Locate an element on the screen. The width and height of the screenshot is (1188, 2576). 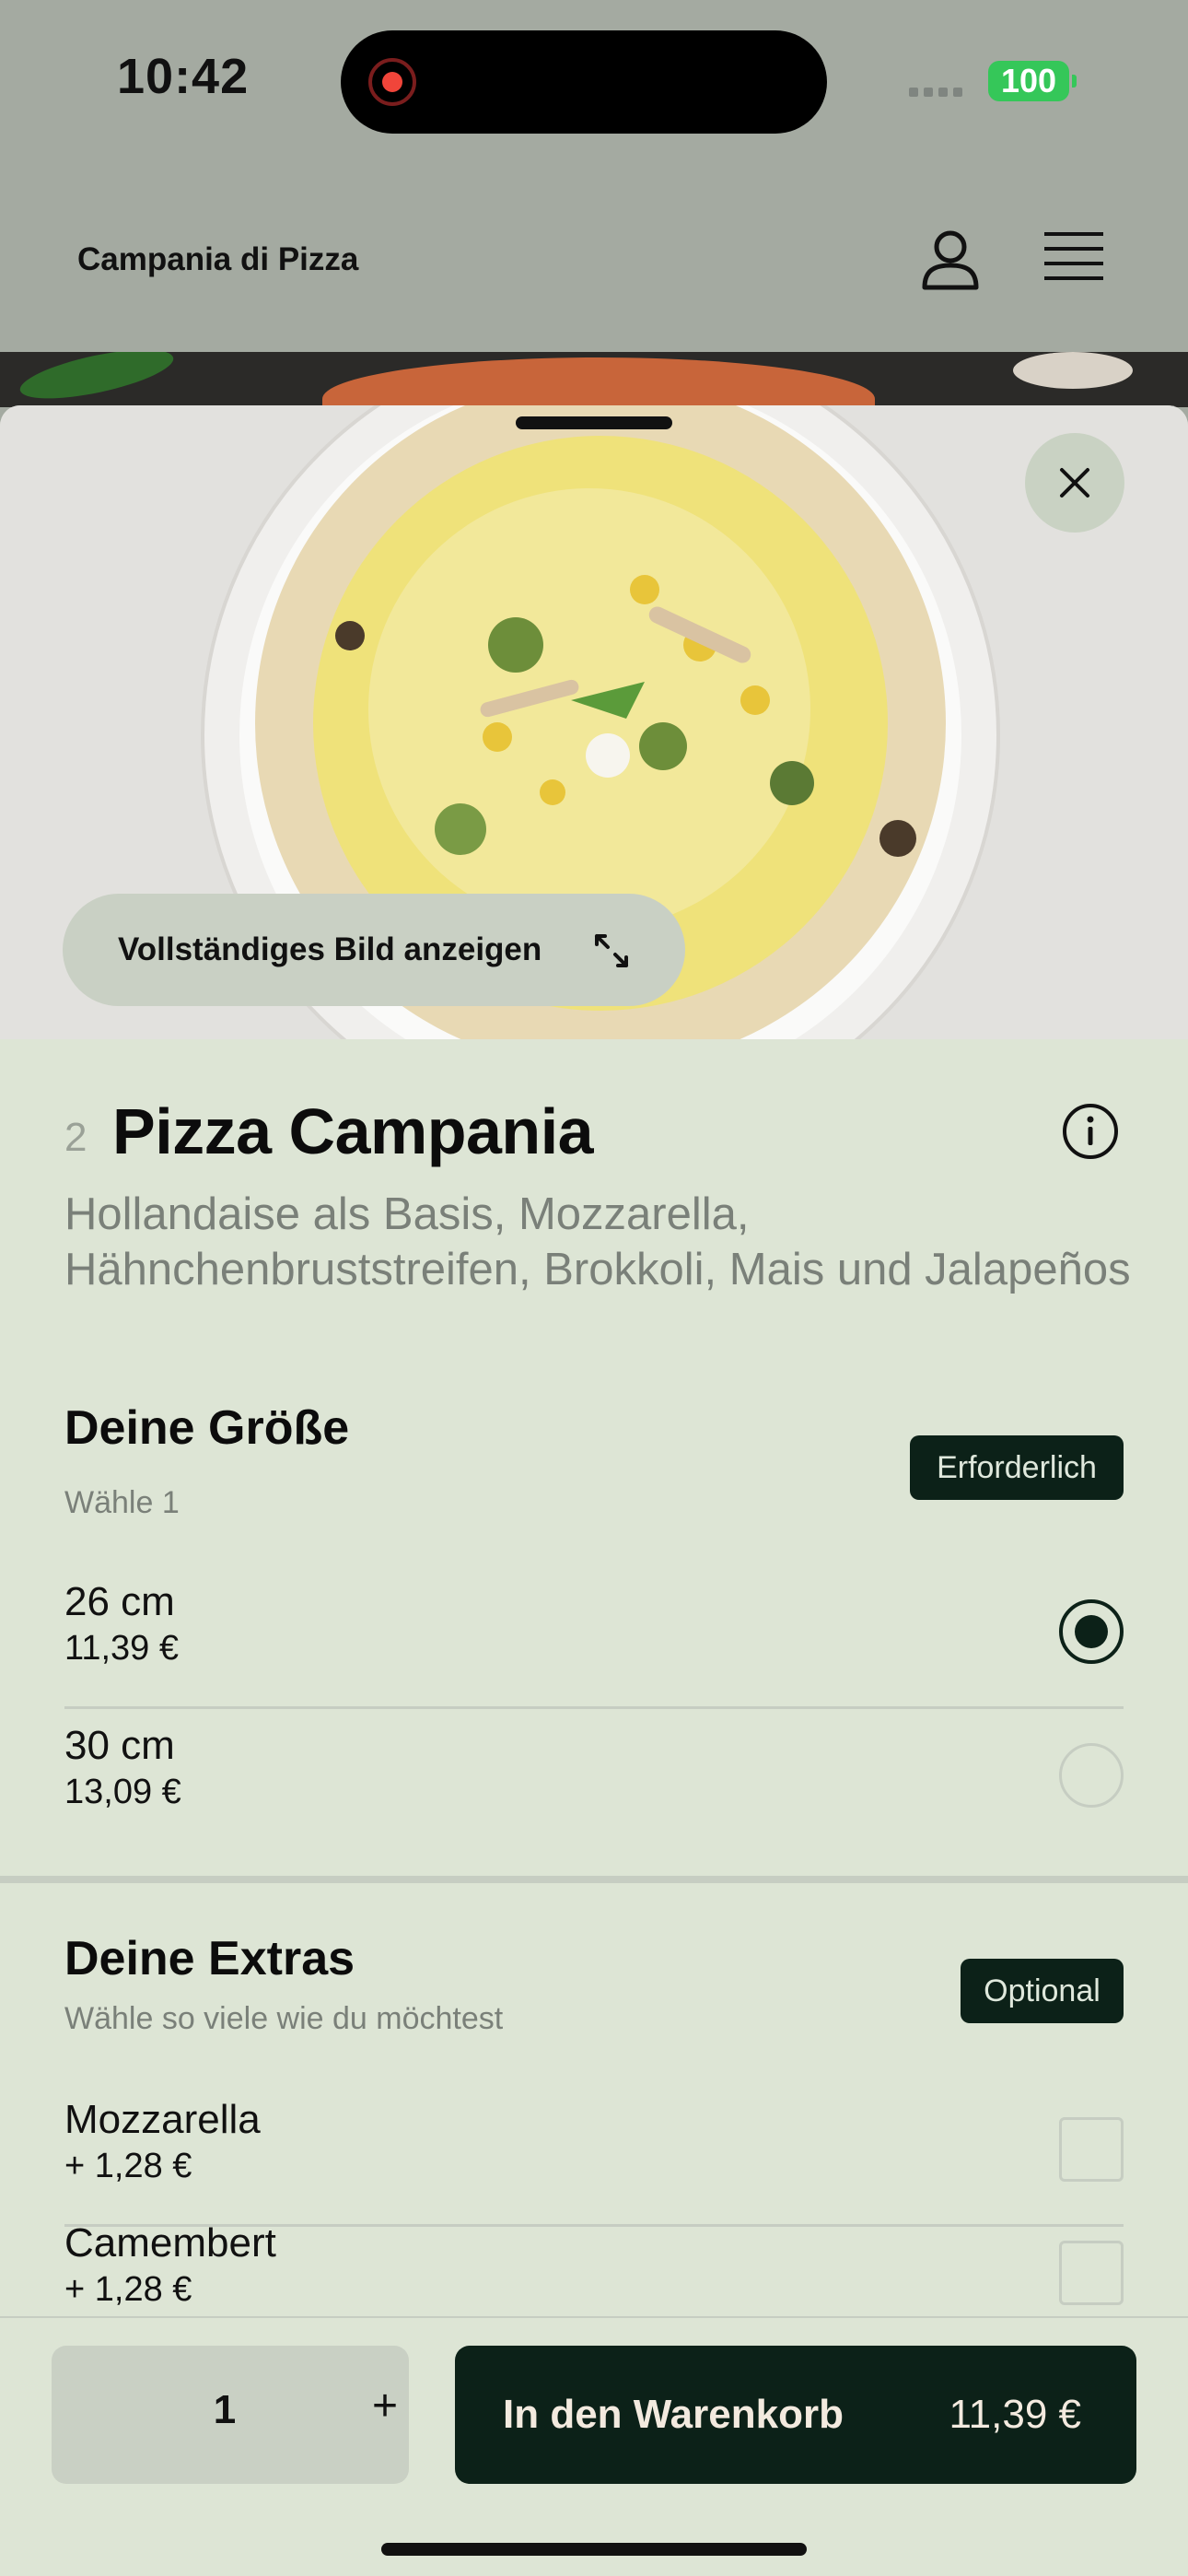
extras-section-title: Deine Extras is located at coordinates (209, 1958).